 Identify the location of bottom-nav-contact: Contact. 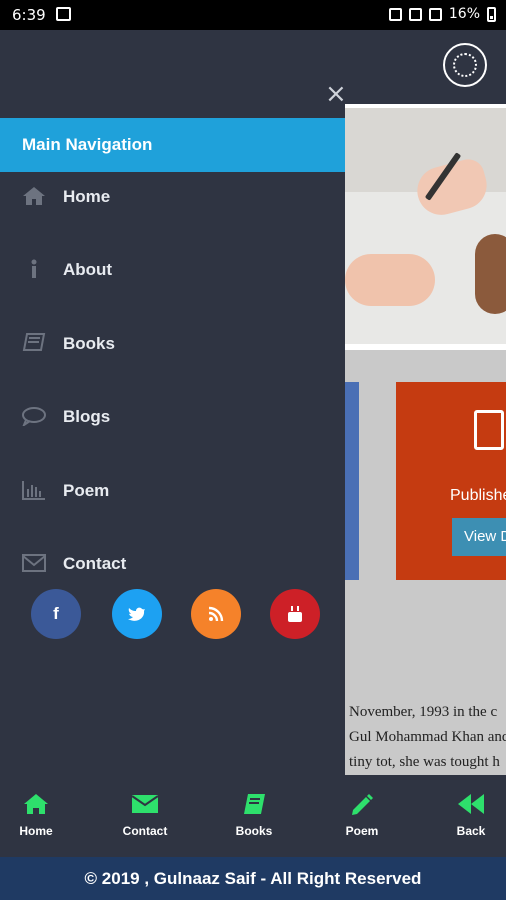
(145, 816).